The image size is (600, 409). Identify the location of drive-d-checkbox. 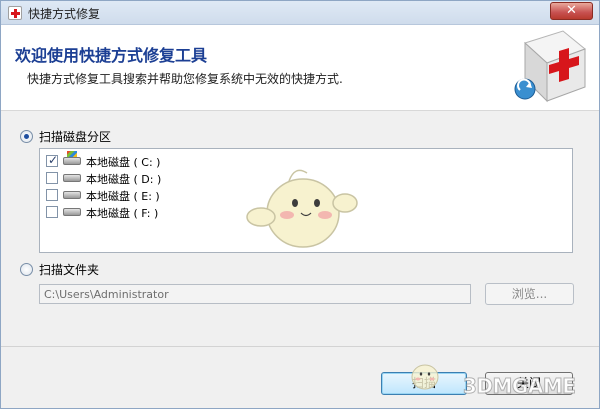
(52, 178).